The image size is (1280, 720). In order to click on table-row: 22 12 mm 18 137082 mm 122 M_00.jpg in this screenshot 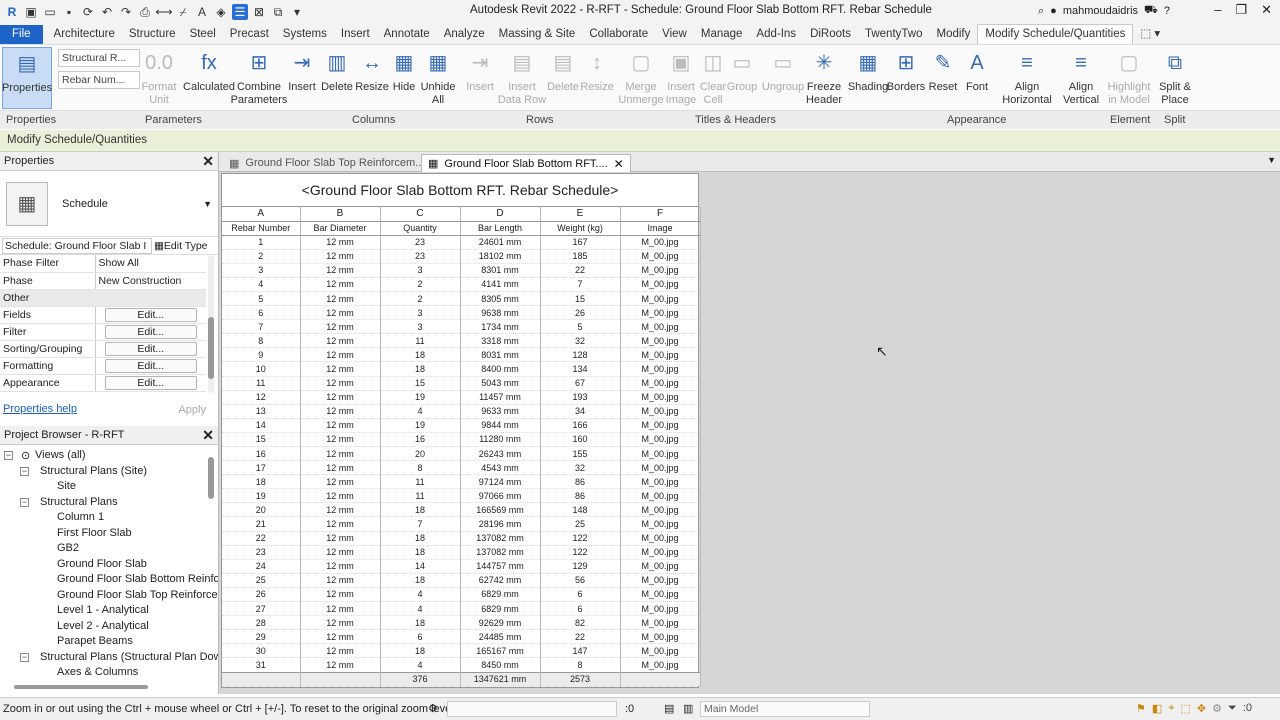, I will do `click(461, 538)`.